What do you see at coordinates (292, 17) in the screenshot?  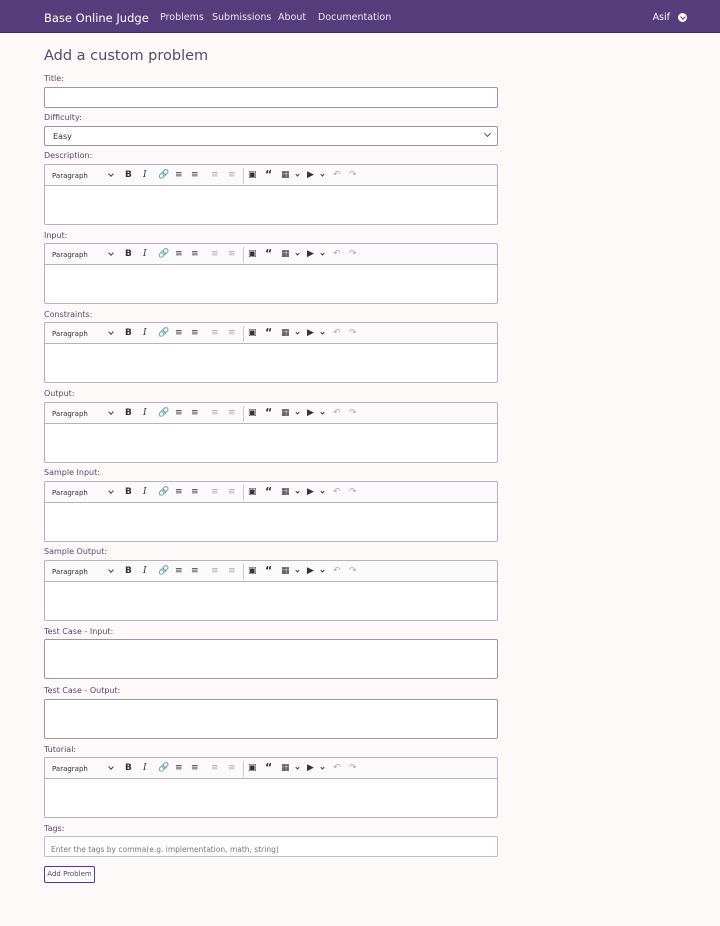 I see `nav-about: About` at bounding box center [292, 17].